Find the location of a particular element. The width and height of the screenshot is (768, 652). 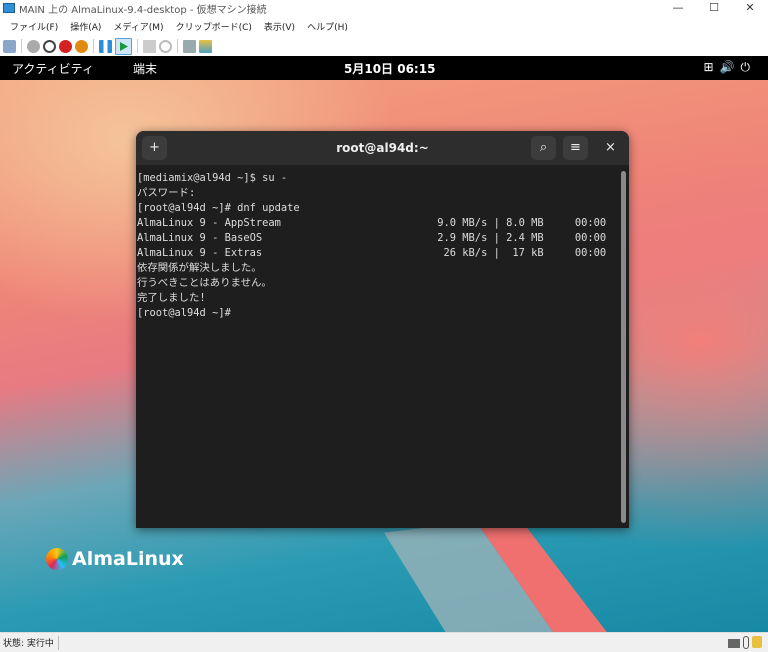

almalinux-logo-icon is located at coordinates (57, 559).